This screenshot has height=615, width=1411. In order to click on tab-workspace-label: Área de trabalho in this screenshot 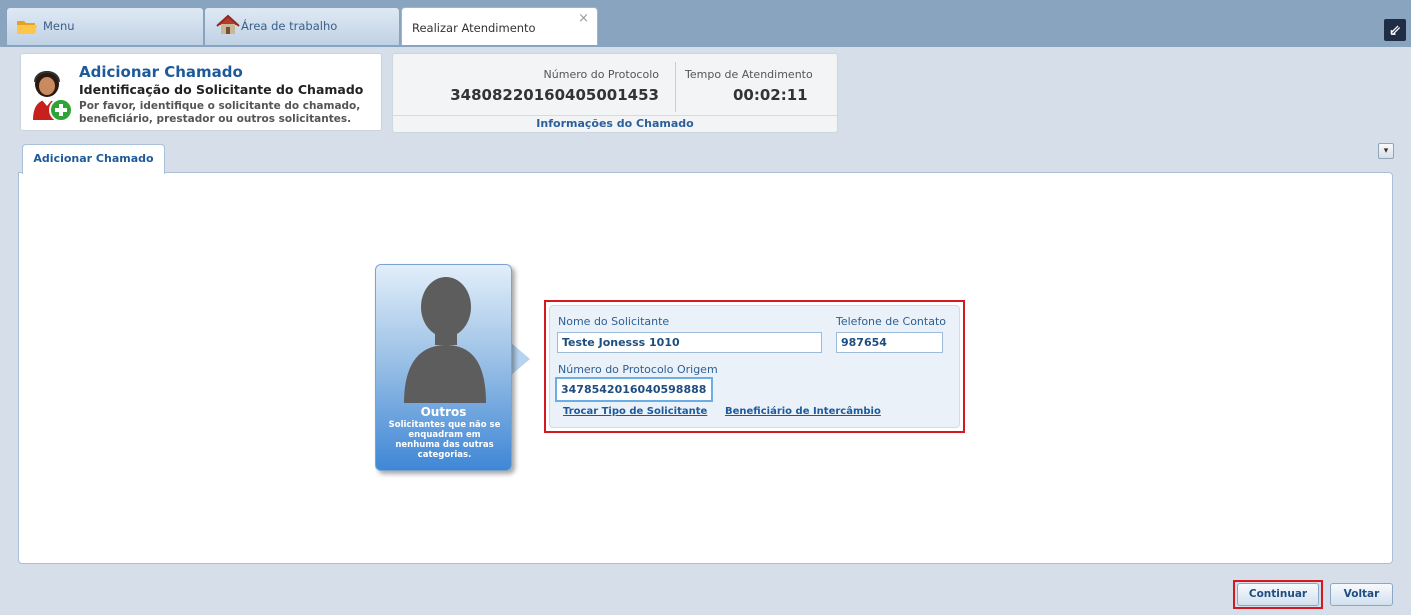, I will do `click(289, 26)`.